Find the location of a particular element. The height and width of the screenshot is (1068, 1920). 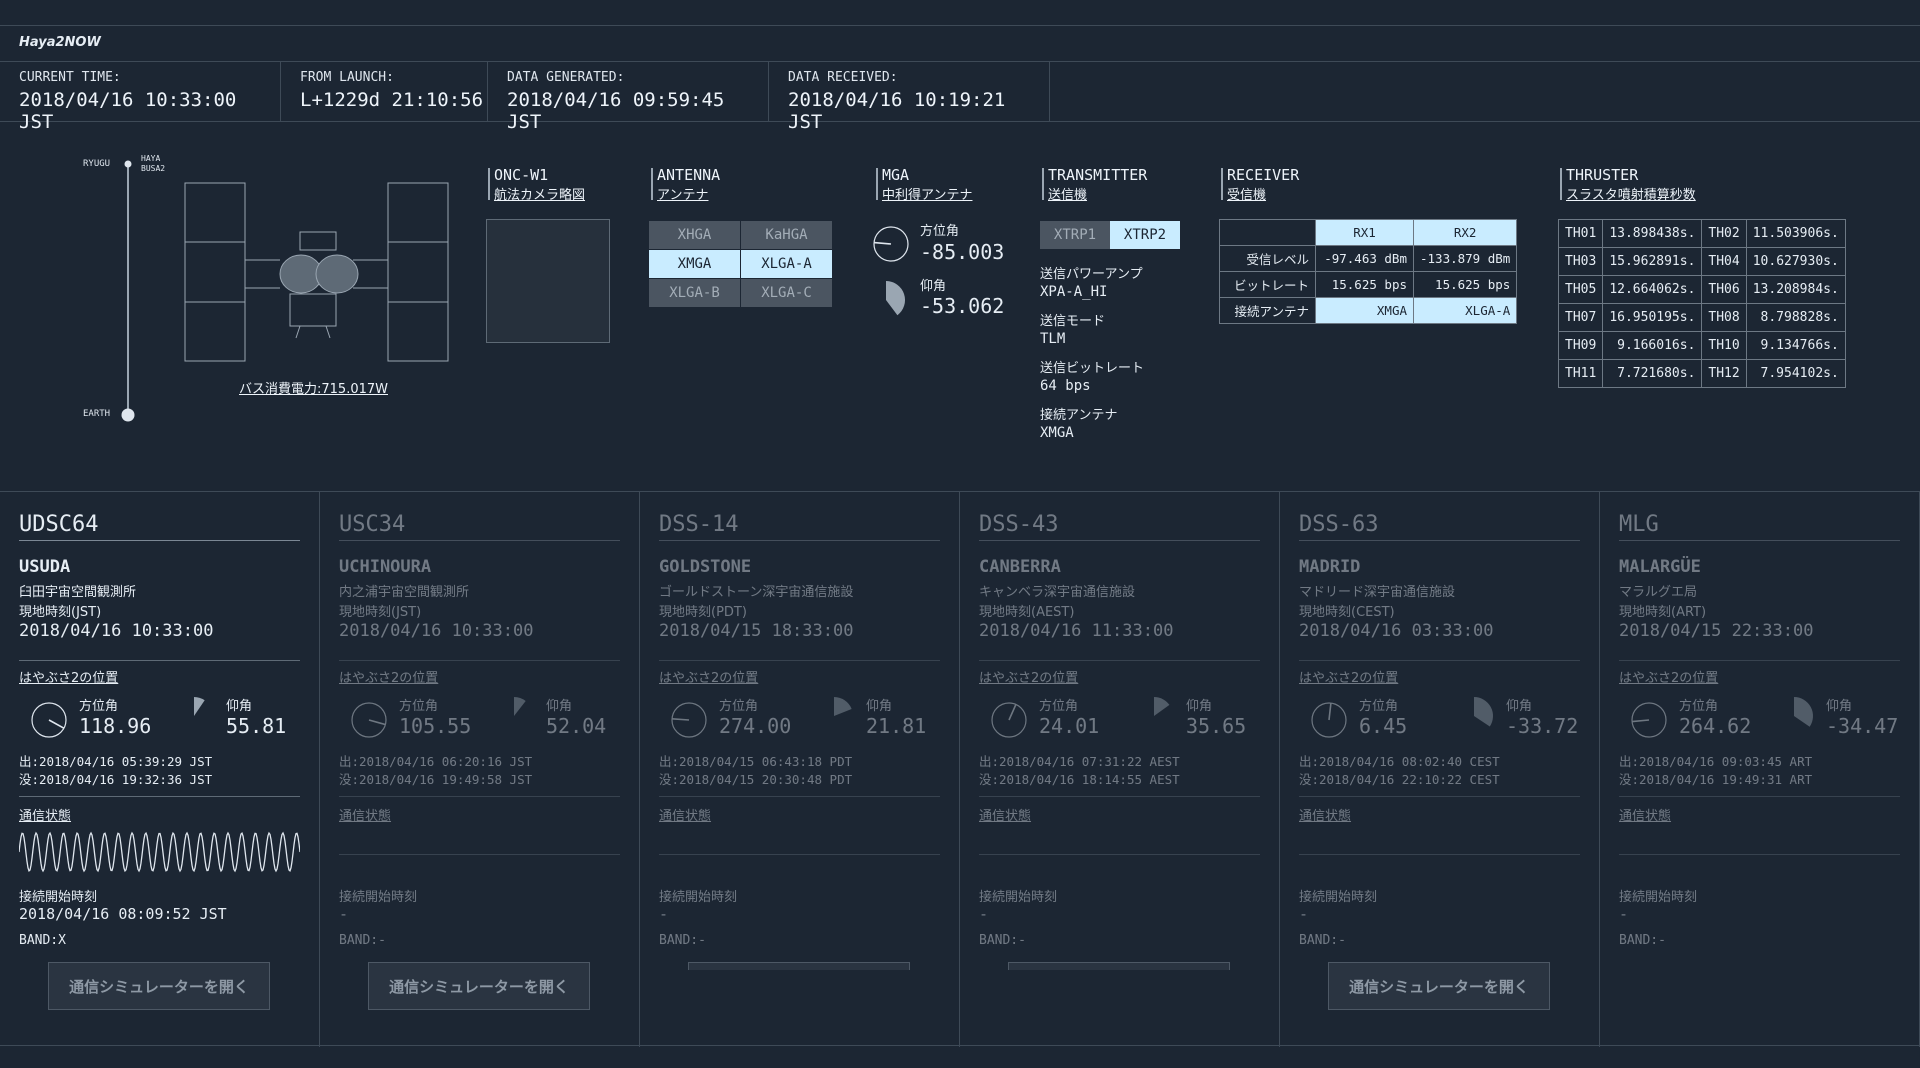

receiver-row: ビットレート 15.625 bps 15.625 bps is located at coordinates (1368, 284).